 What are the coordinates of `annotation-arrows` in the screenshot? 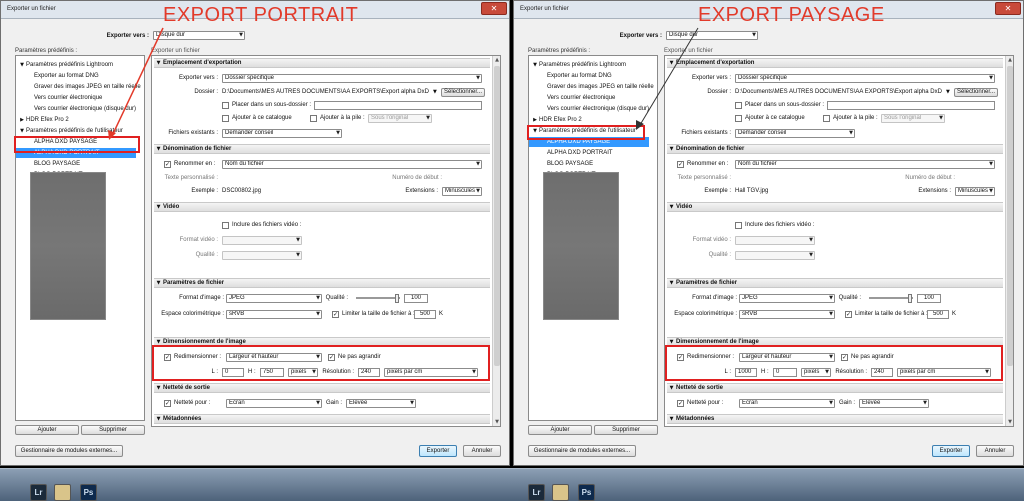 It's located at (403, 83).